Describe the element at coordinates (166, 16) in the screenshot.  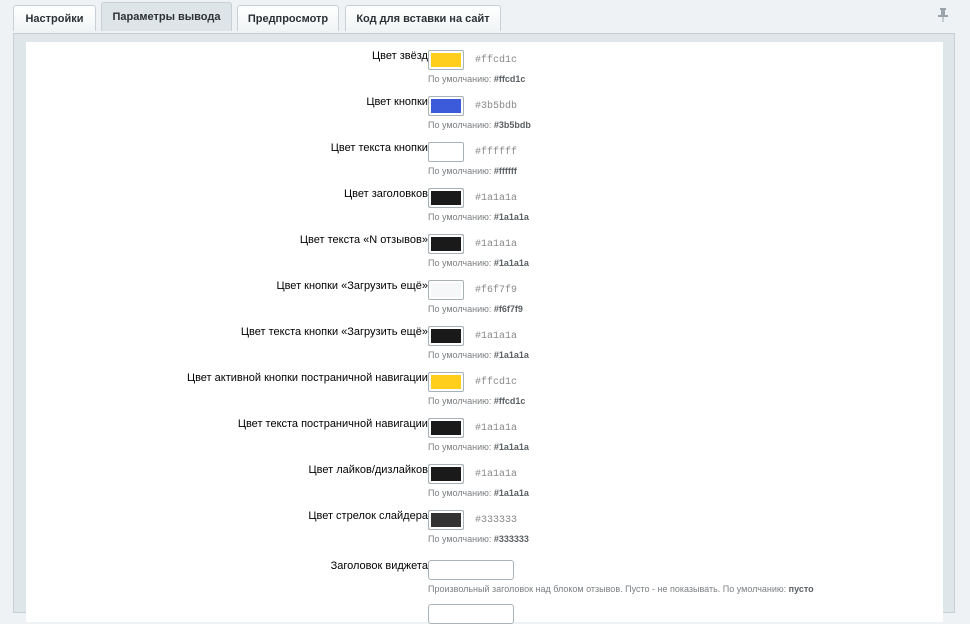
I see `tab-output-params: Параметры вывода` at that location.